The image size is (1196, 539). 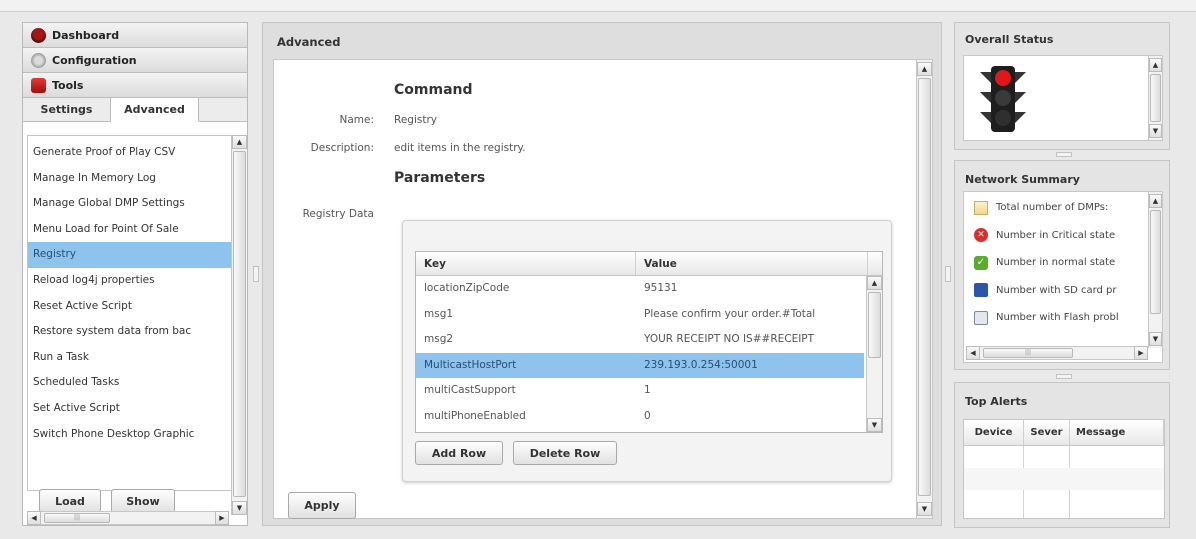 What do you see at coordinates (526, 391) in the screenshot?
I see `cell-key: multiCastSupport` at bounding box center [526, 391].